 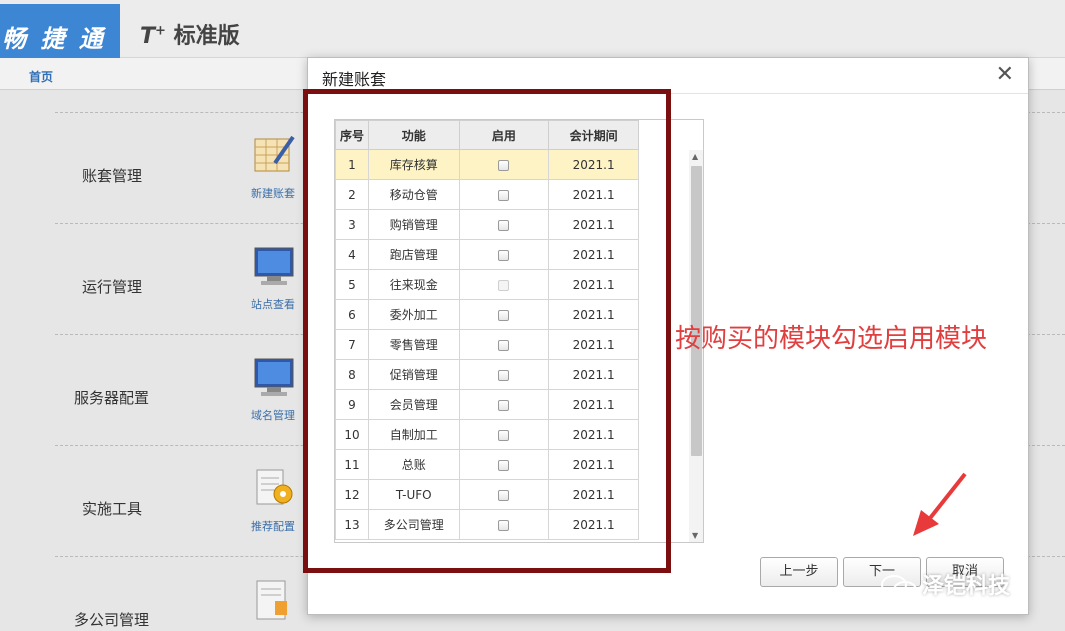 I want to click on category-server-config: 服务器配置, so click(x=112, y=398).